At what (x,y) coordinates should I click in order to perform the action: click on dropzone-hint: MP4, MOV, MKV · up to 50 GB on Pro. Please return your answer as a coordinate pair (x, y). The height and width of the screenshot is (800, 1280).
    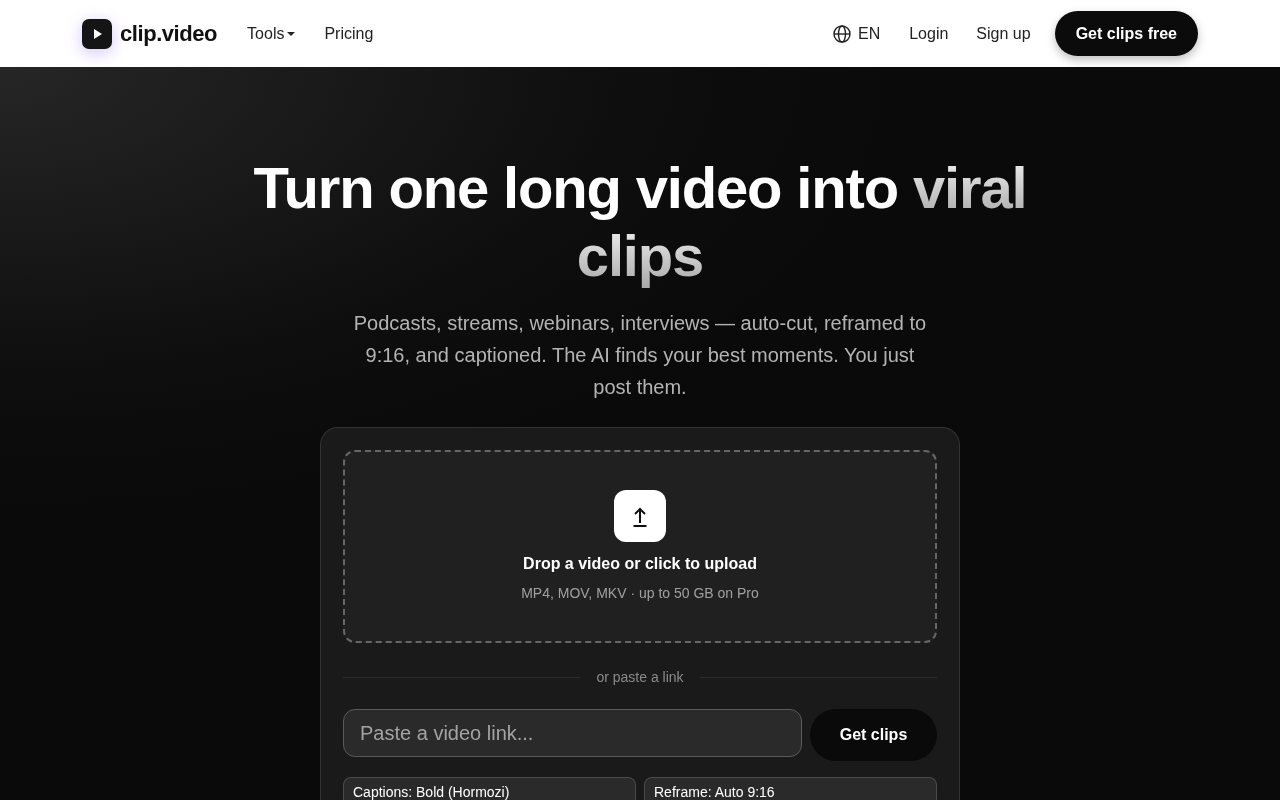
    Looking at the image, I should click on (640, 593).